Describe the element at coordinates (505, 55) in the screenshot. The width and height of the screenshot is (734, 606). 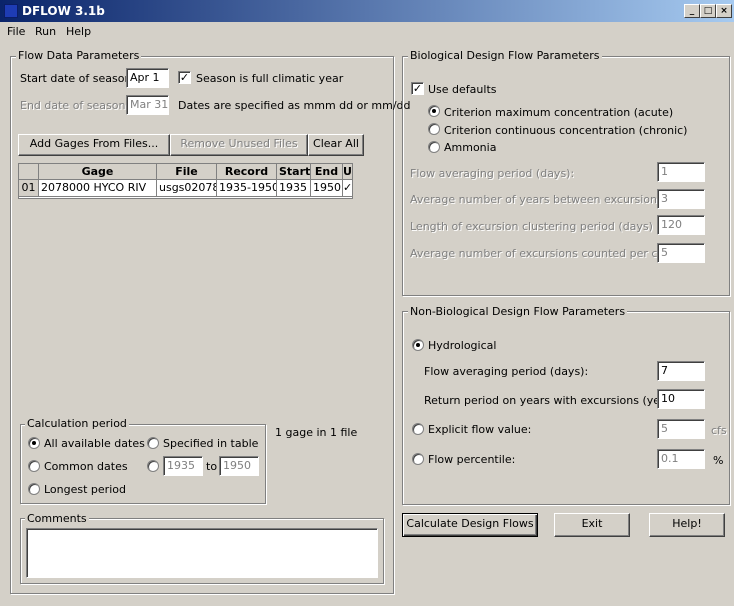
I see `biological-group-label: Biological Design Flow Parameters` at that location.